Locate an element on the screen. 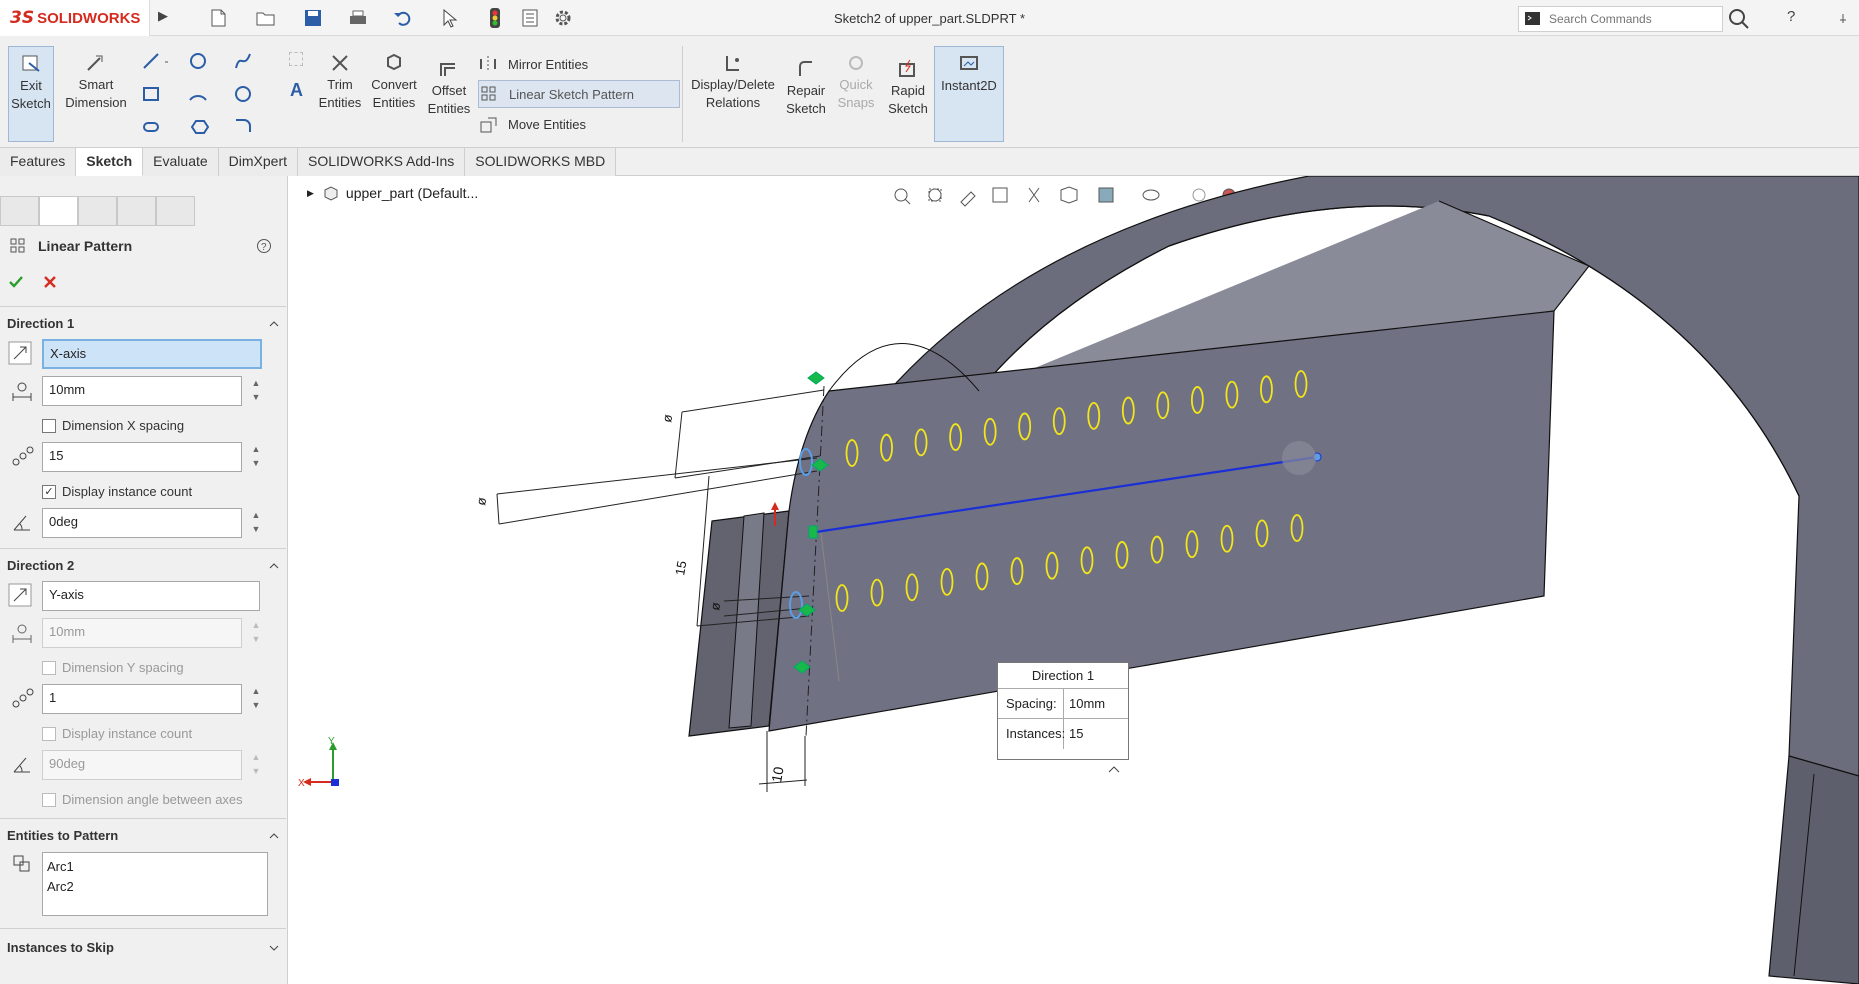 The height and width of the screenshot is (984, 1859). offset-entities-icon is located at coordinates (447, 69).